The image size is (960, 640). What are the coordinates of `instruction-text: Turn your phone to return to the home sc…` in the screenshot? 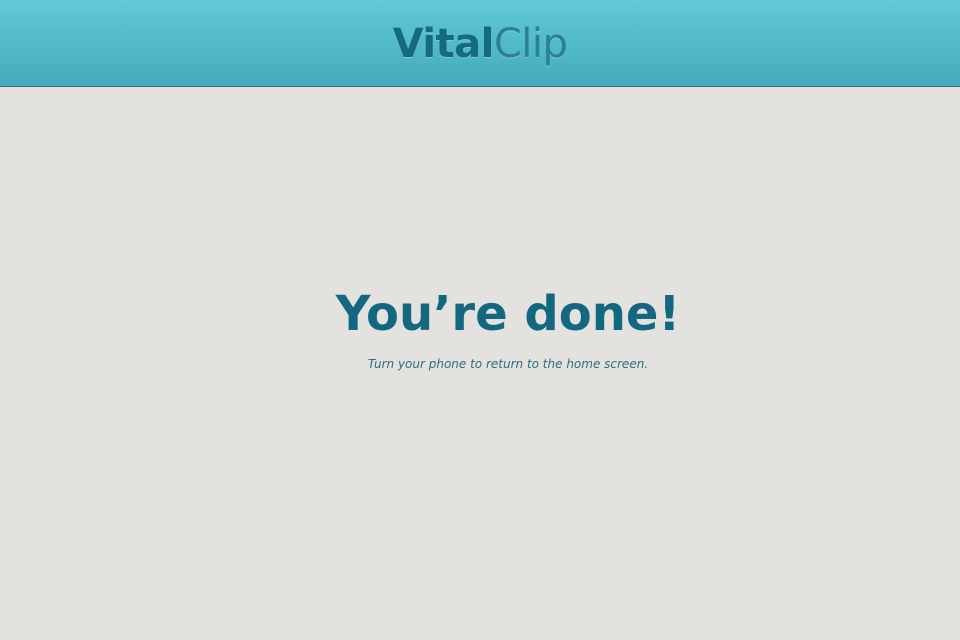 It's located at (508, 364).